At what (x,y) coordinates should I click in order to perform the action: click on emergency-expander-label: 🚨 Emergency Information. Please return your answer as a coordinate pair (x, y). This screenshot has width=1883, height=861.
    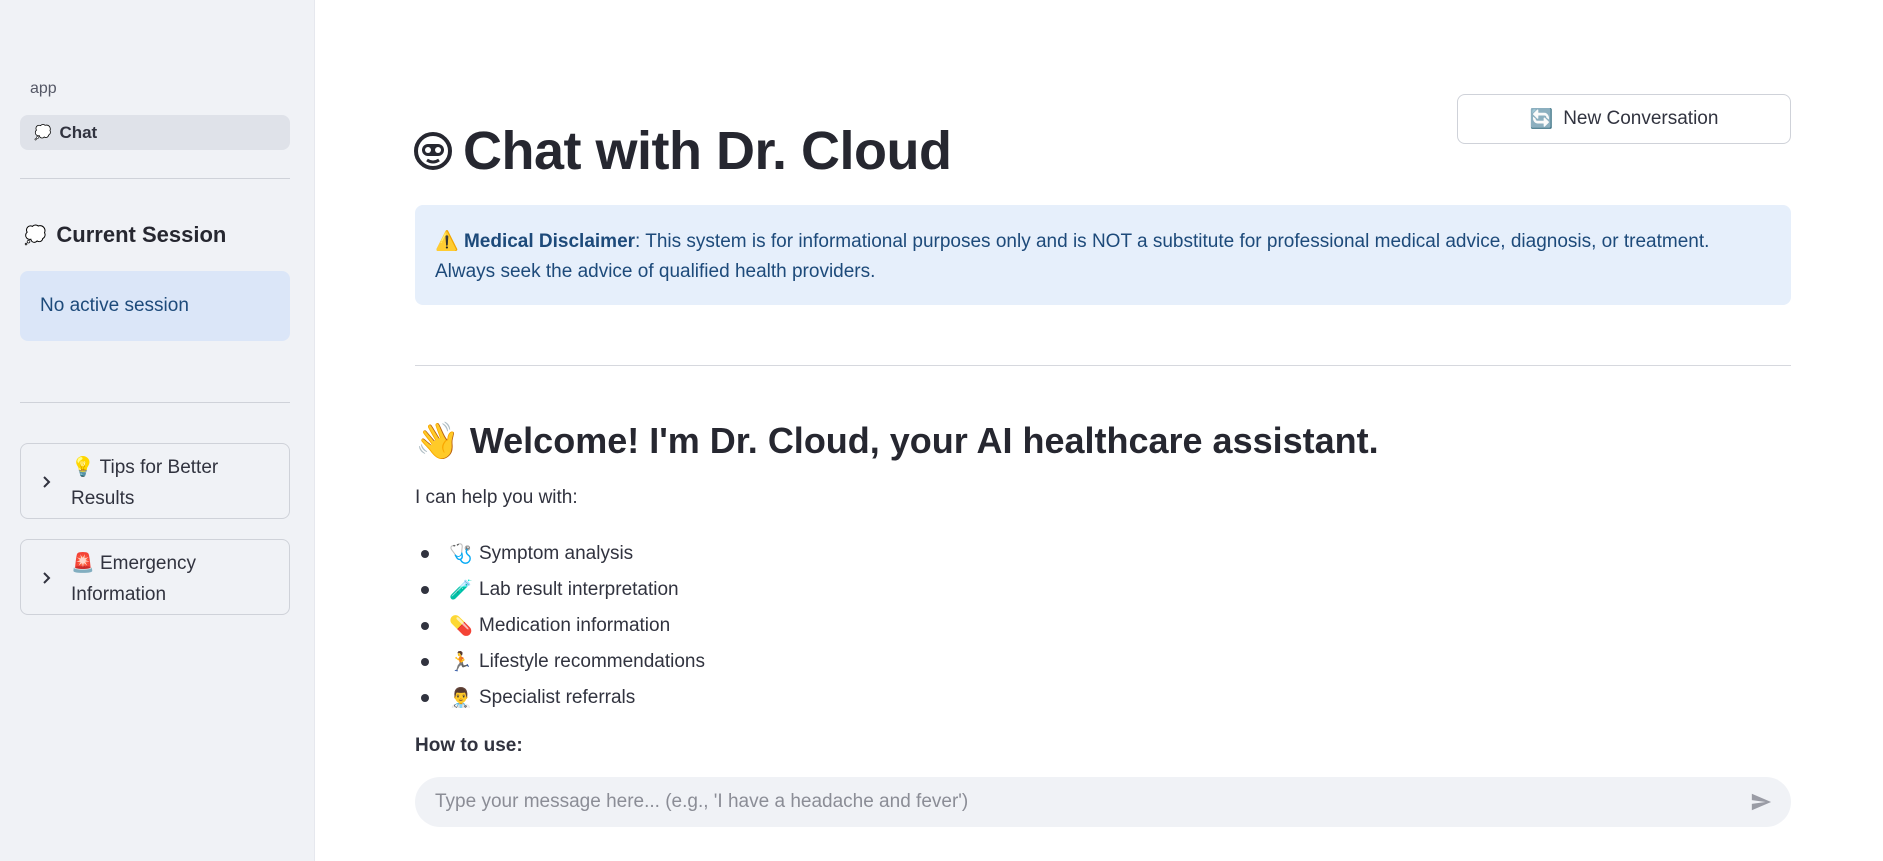
    Looking at the image, I should click on (134, 579).